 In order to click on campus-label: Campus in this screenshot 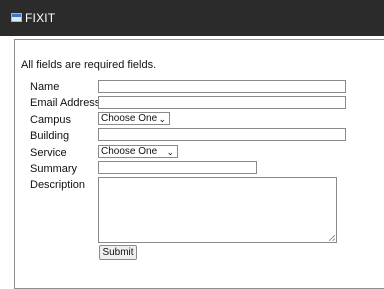, I will do `click(50, 120)`.